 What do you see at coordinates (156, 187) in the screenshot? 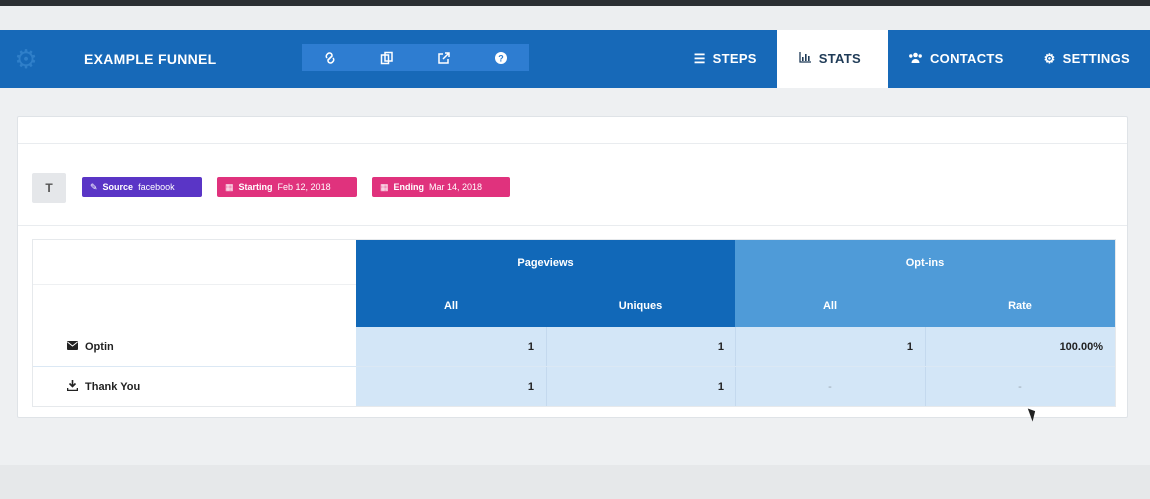
I see `source-value: facebook` at bounding box center [156, 187].